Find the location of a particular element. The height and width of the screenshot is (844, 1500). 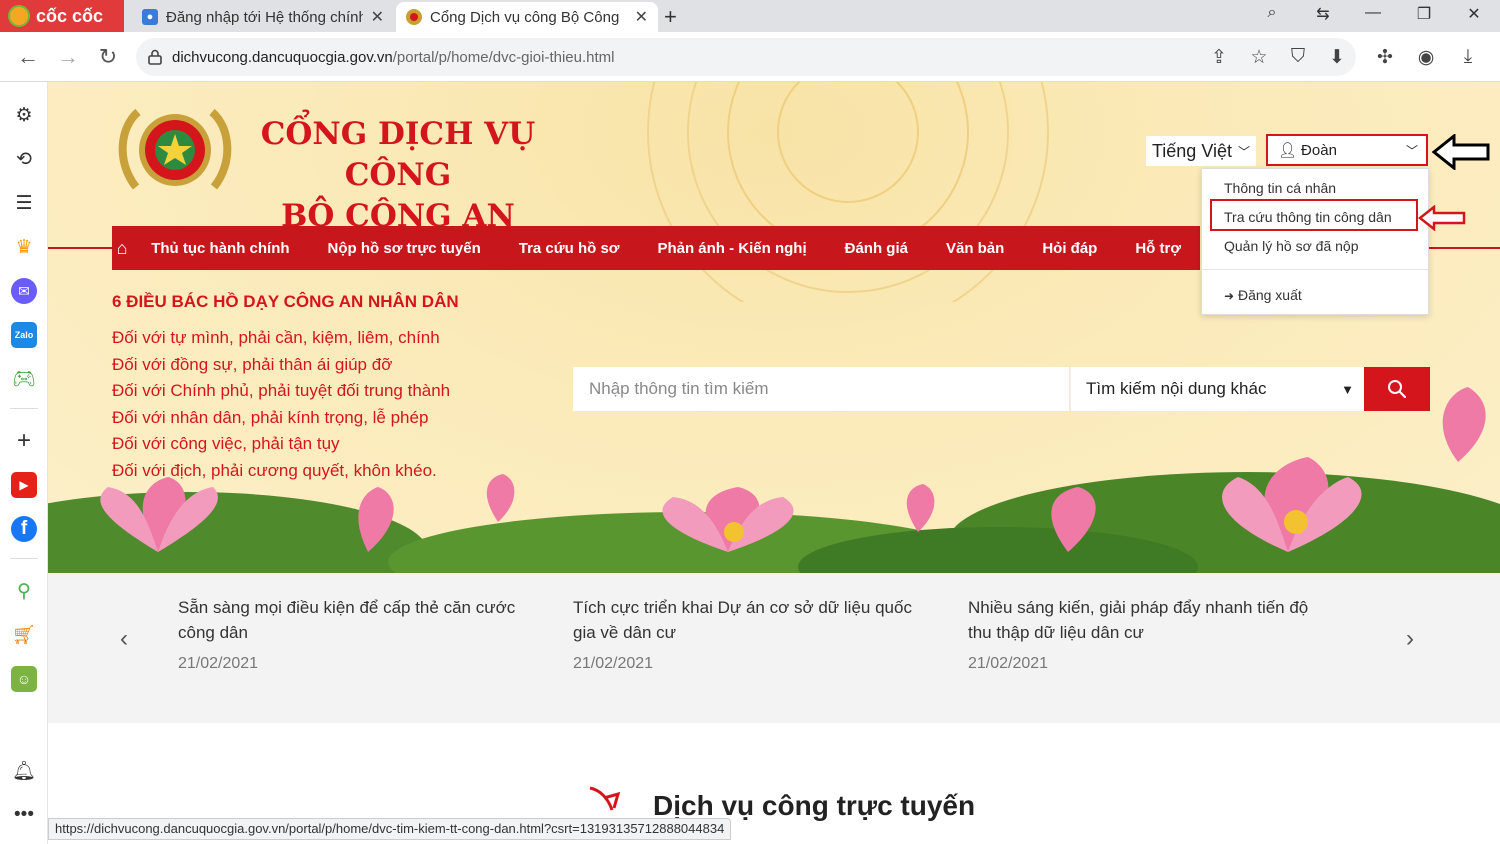

teaching-line: Đối với công việc, phải tận tụy is located at coordinates (226, 444).